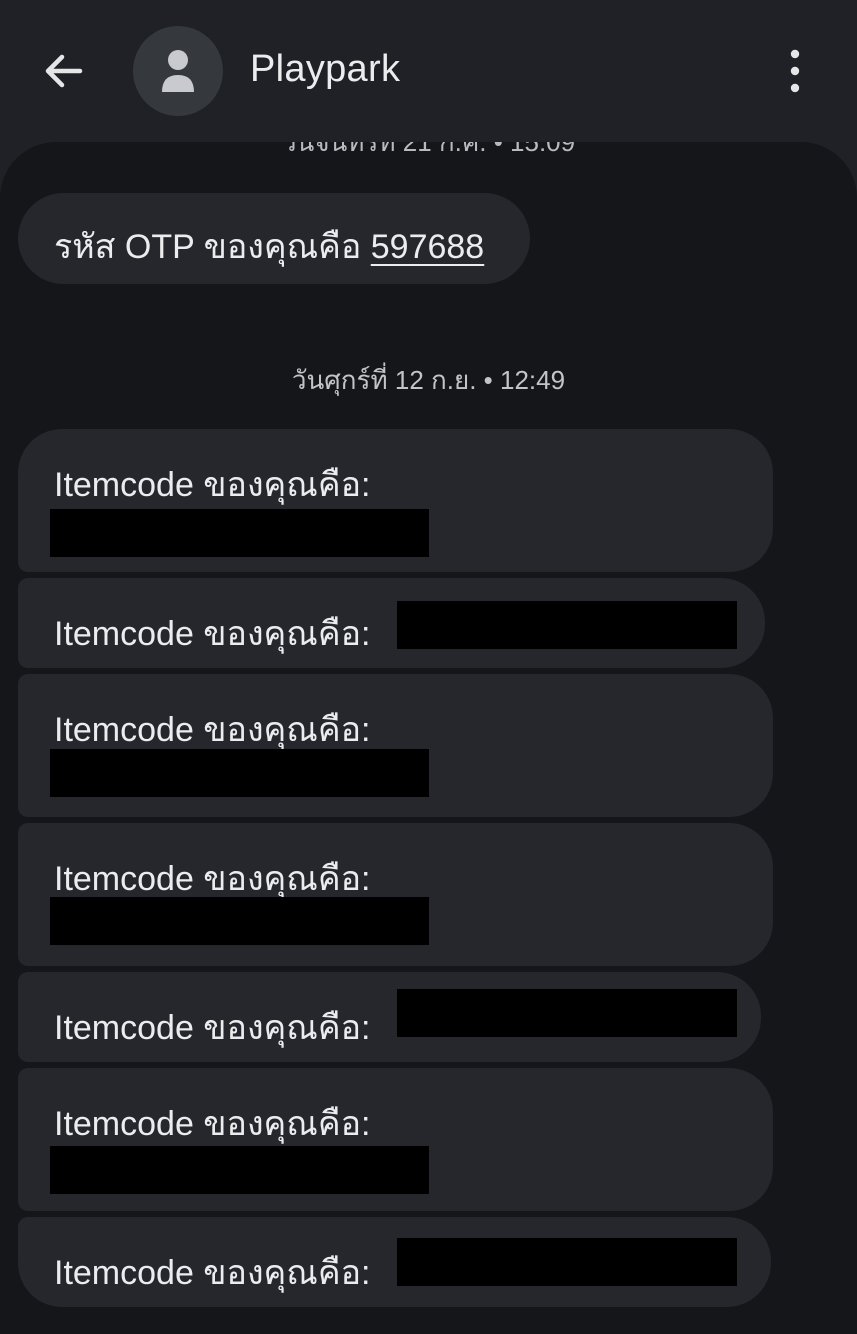 The width and height of the screenshot is (857, 1334). Describe the element at coordinates (428, 380) in the screenshot. I see `date-separator: วันศุกร์ที่ 12 ก.ย. • 12:49` at that location.